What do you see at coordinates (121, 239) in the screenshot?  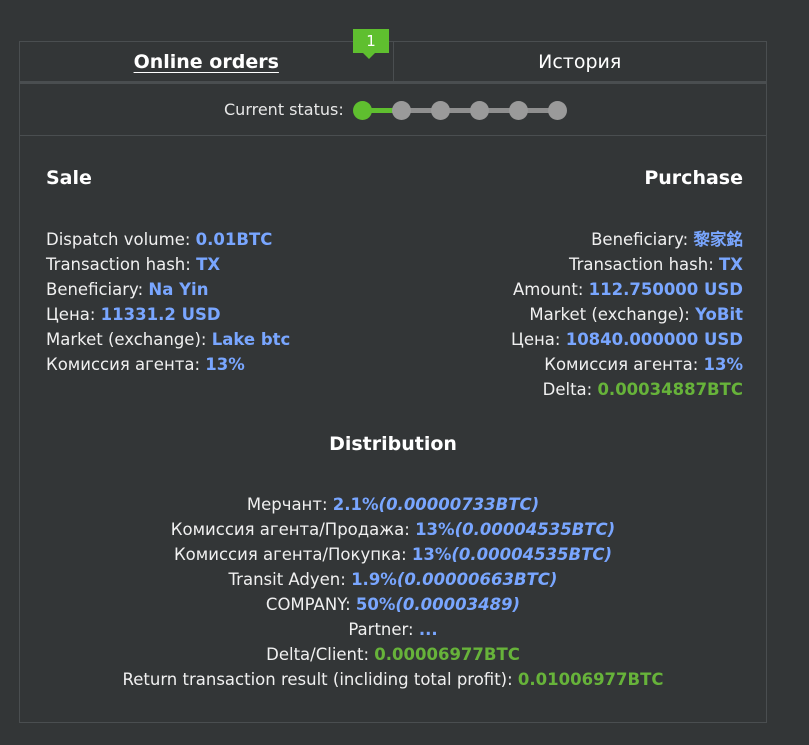 I see `field-label: Dispatch volume:` at bounding box center [121, 239].